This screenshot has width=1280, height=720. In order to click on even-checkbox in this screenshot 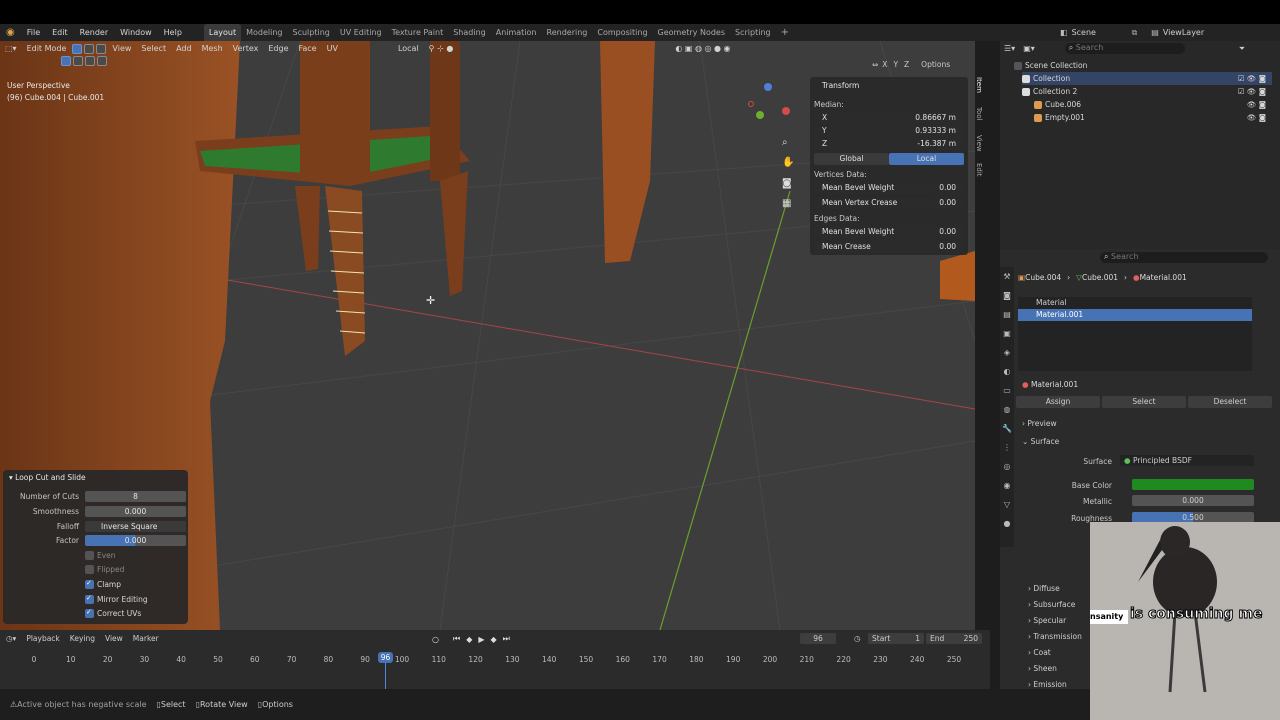, I will do `click(89, 555)`.